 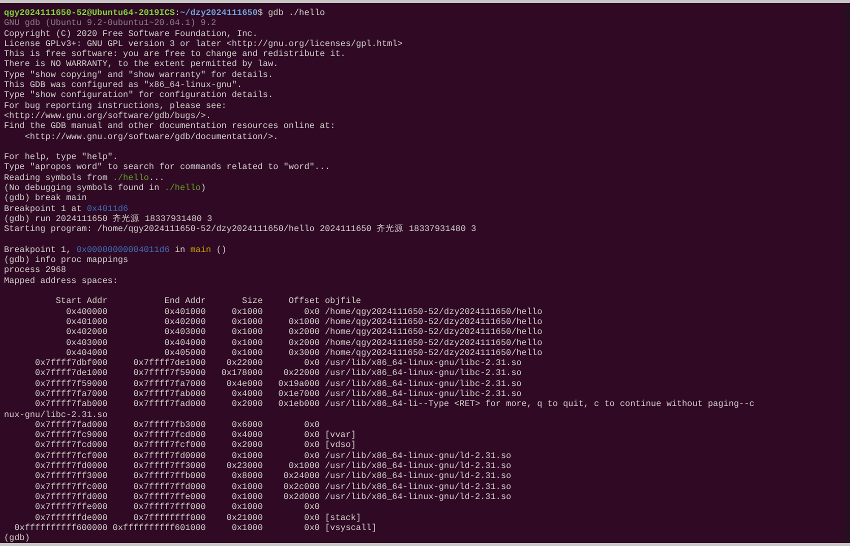 I want to click on column-header: Size, so click(x=252, y=301).